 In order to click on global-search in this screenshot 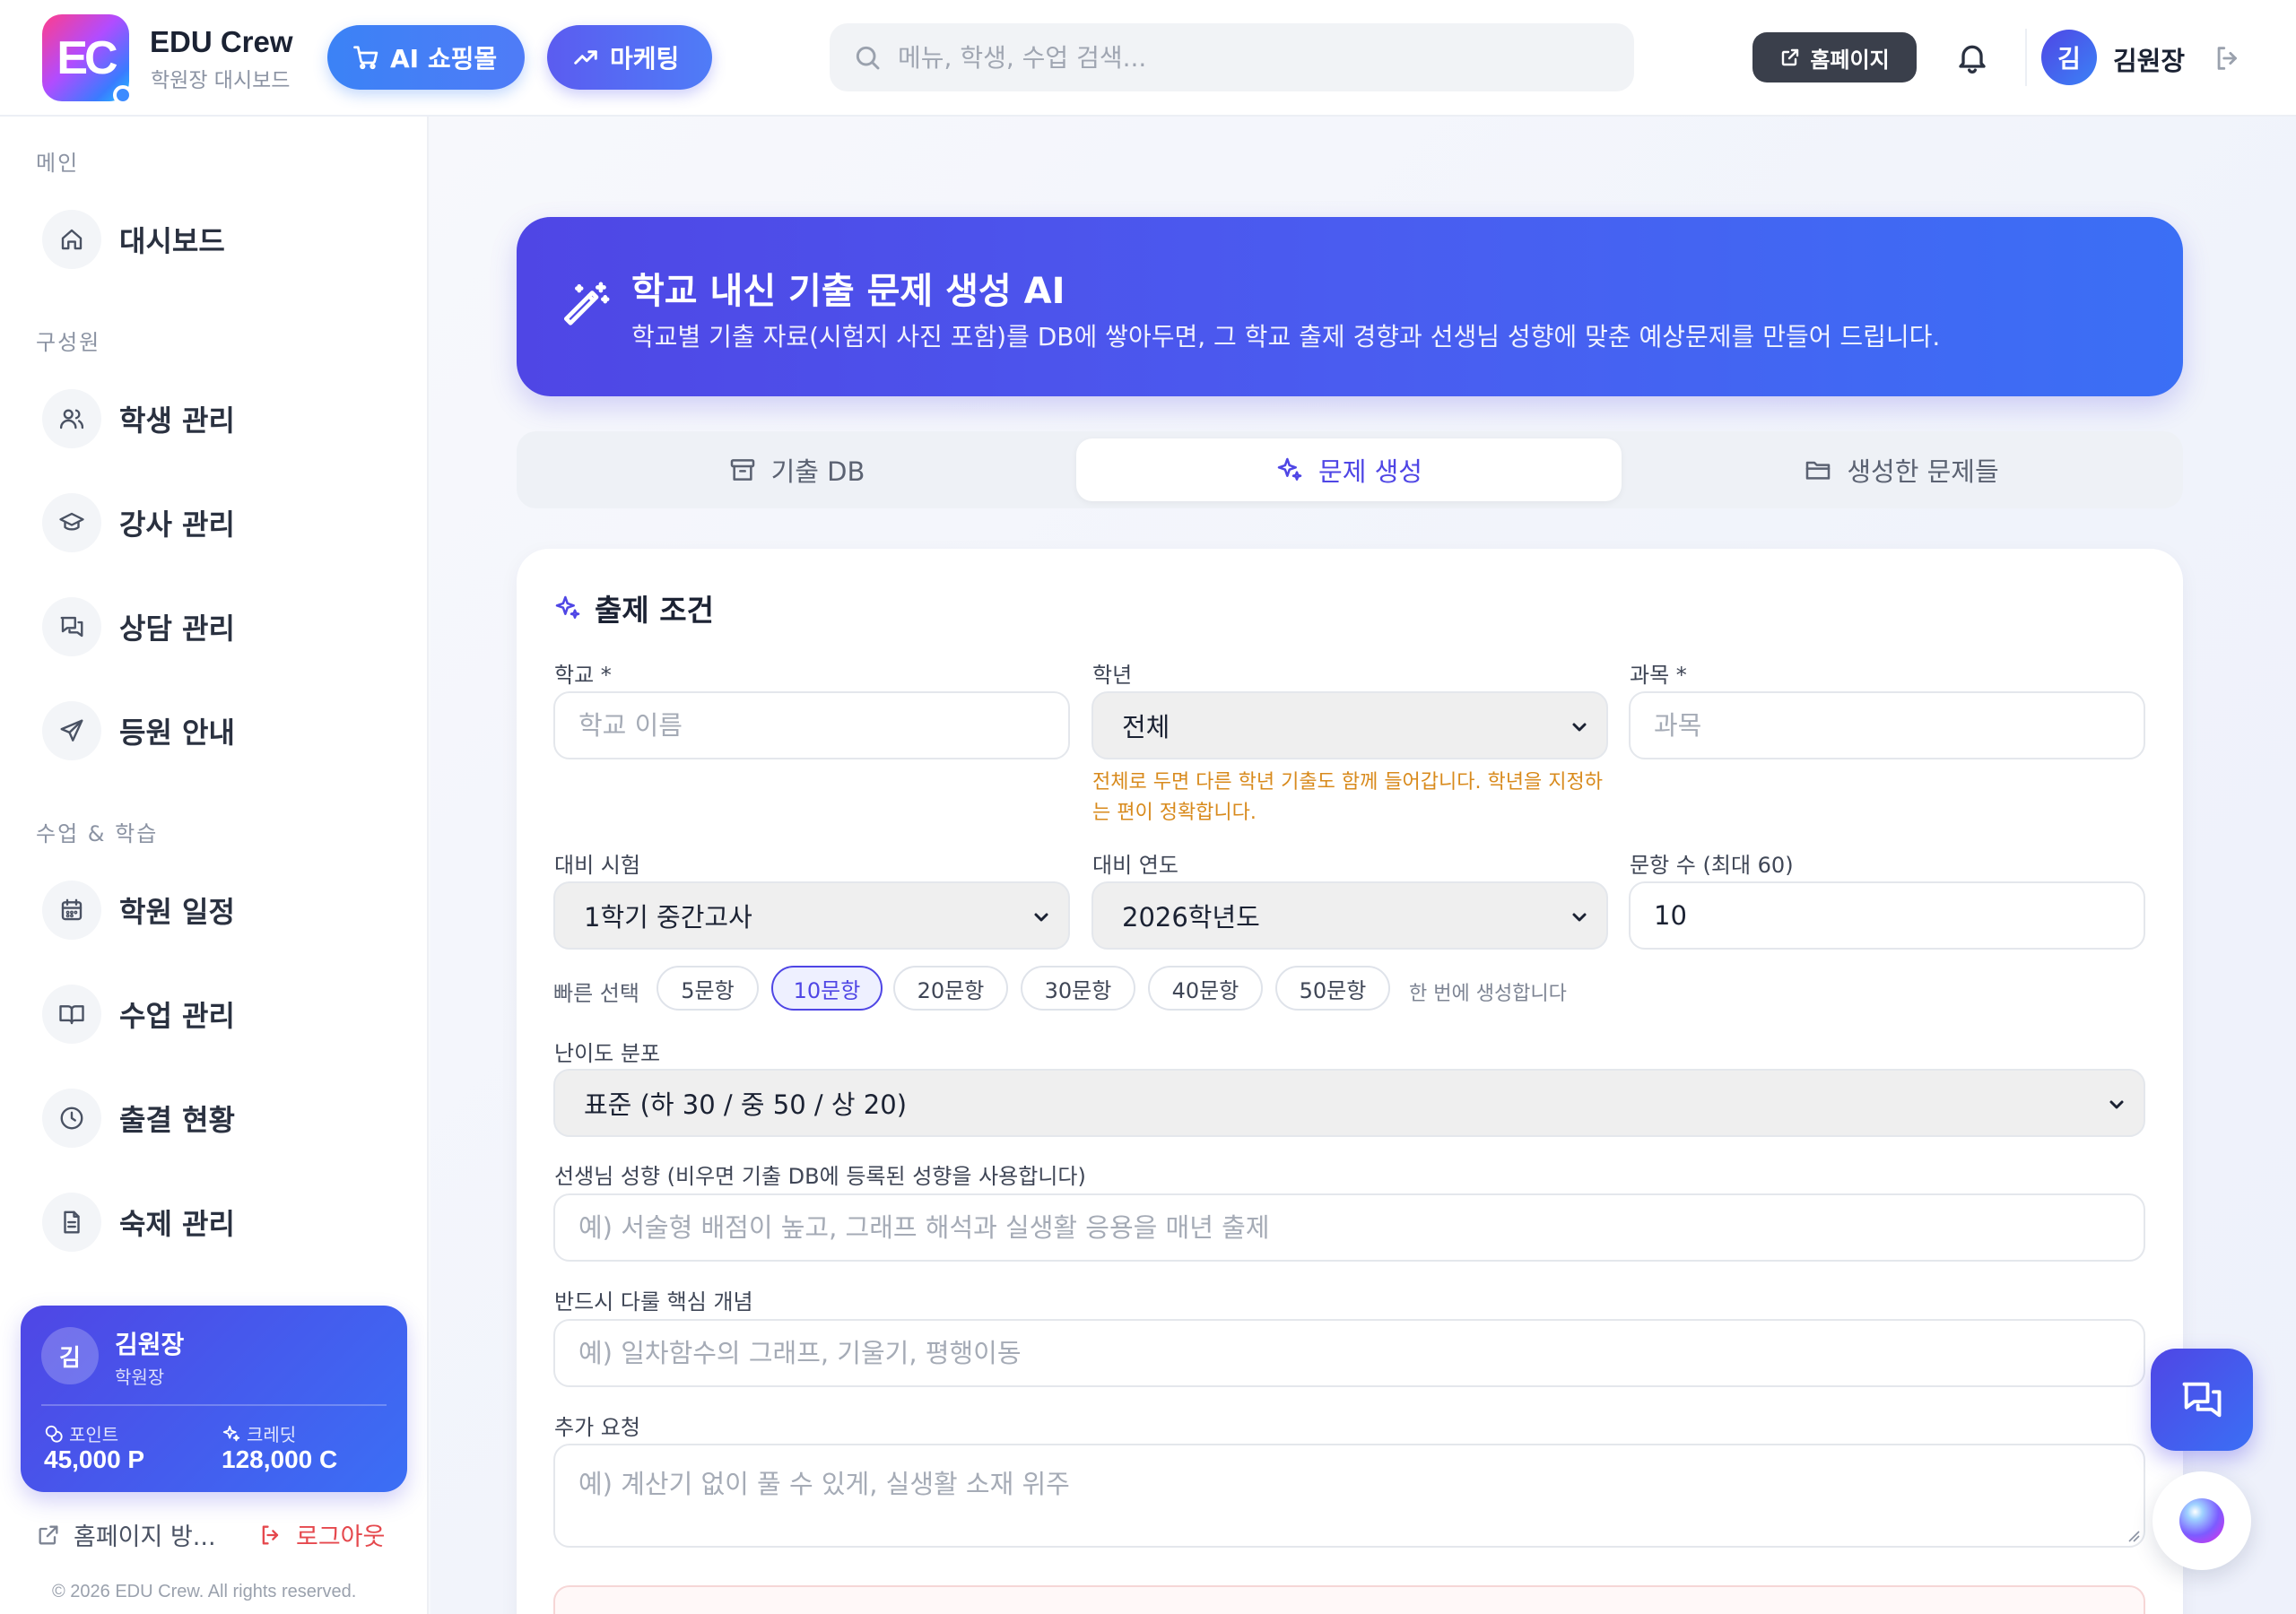, I will do `click(1232, 57)`.